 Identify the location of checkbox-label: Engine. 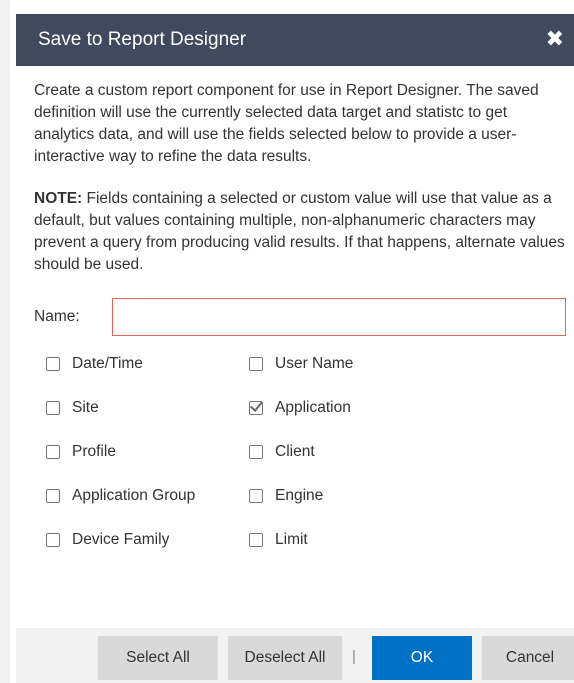
(299, 495).